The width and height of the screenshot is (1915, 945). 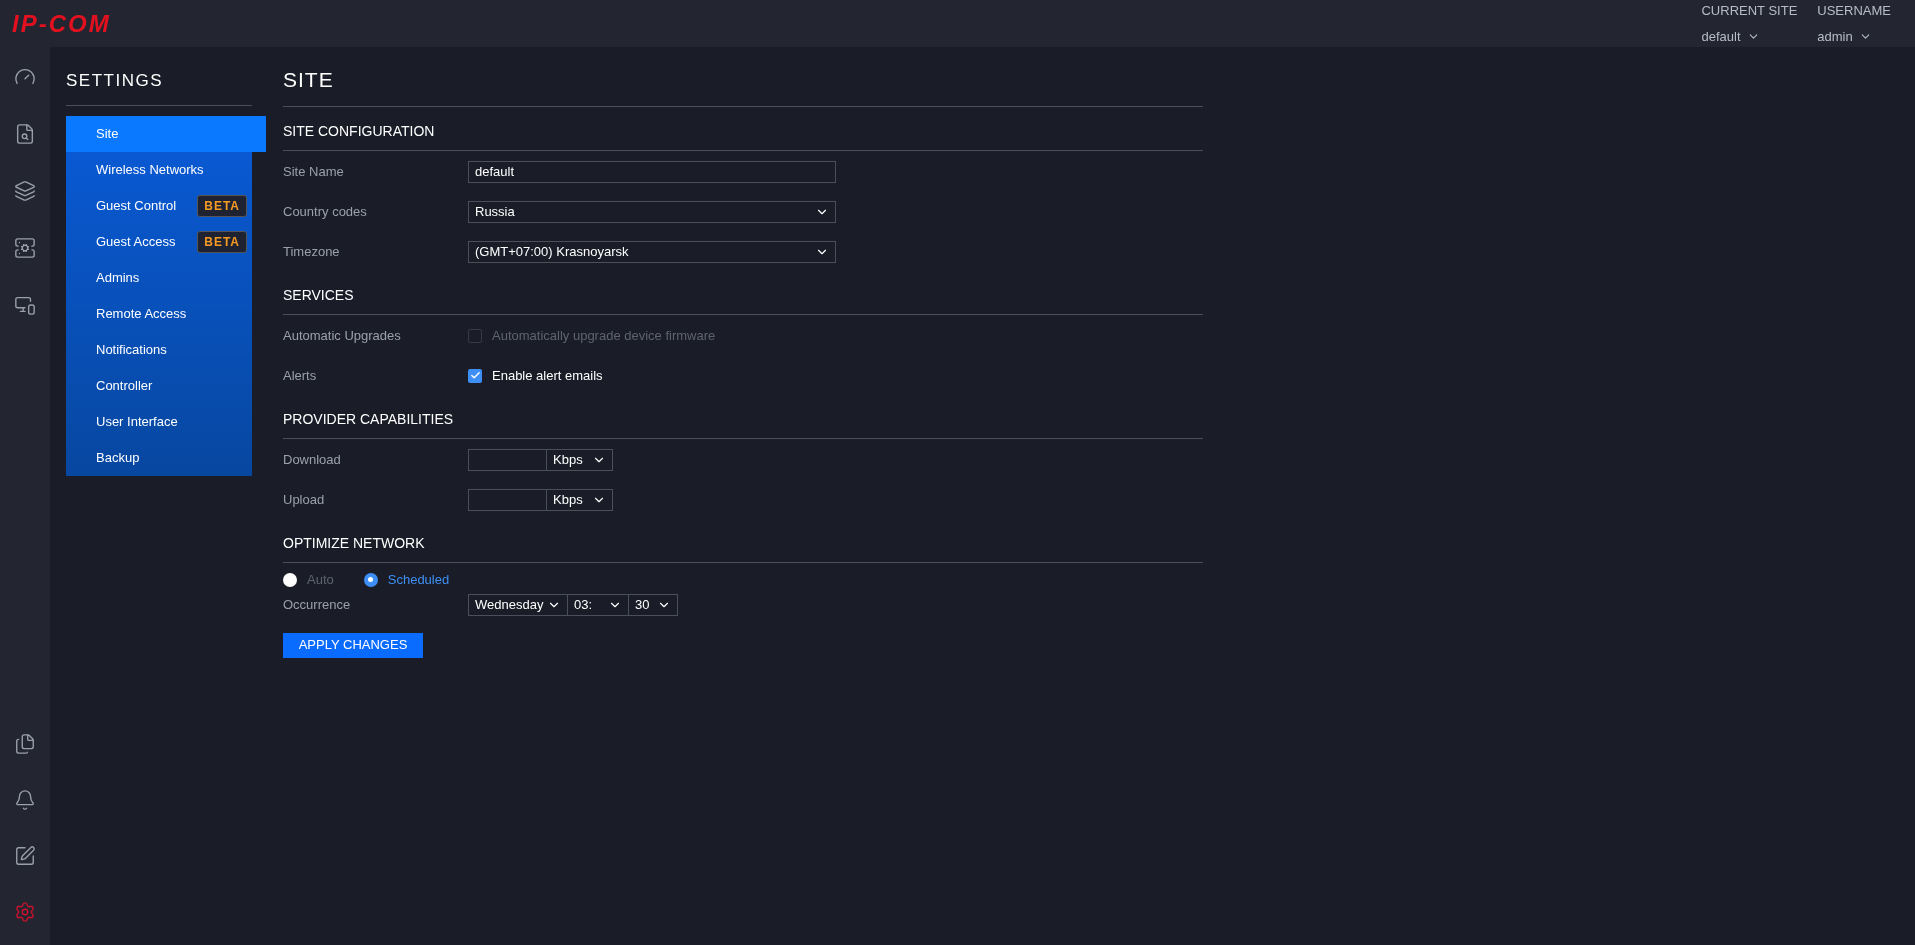 I want to click on minute-dropdown: 30, so click(x=653, y=605).